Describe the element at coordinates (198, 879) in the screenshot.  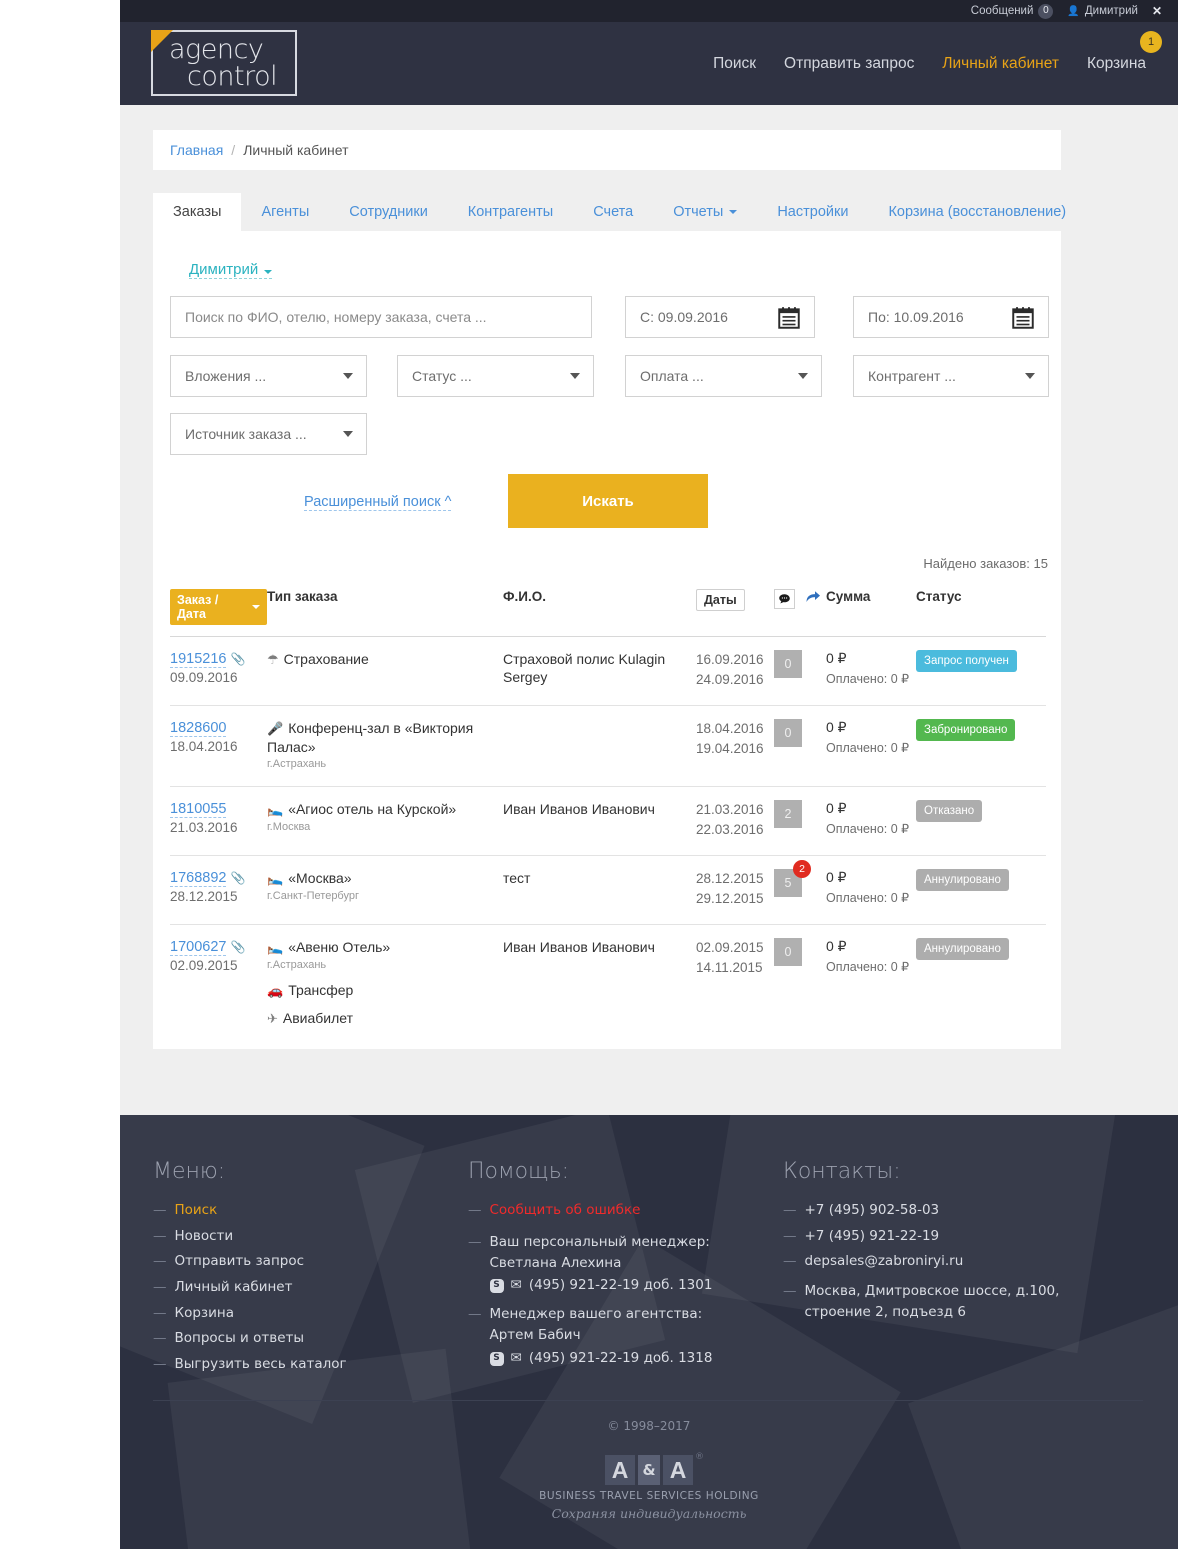
I see `order-number-link: 1768892` at that location.